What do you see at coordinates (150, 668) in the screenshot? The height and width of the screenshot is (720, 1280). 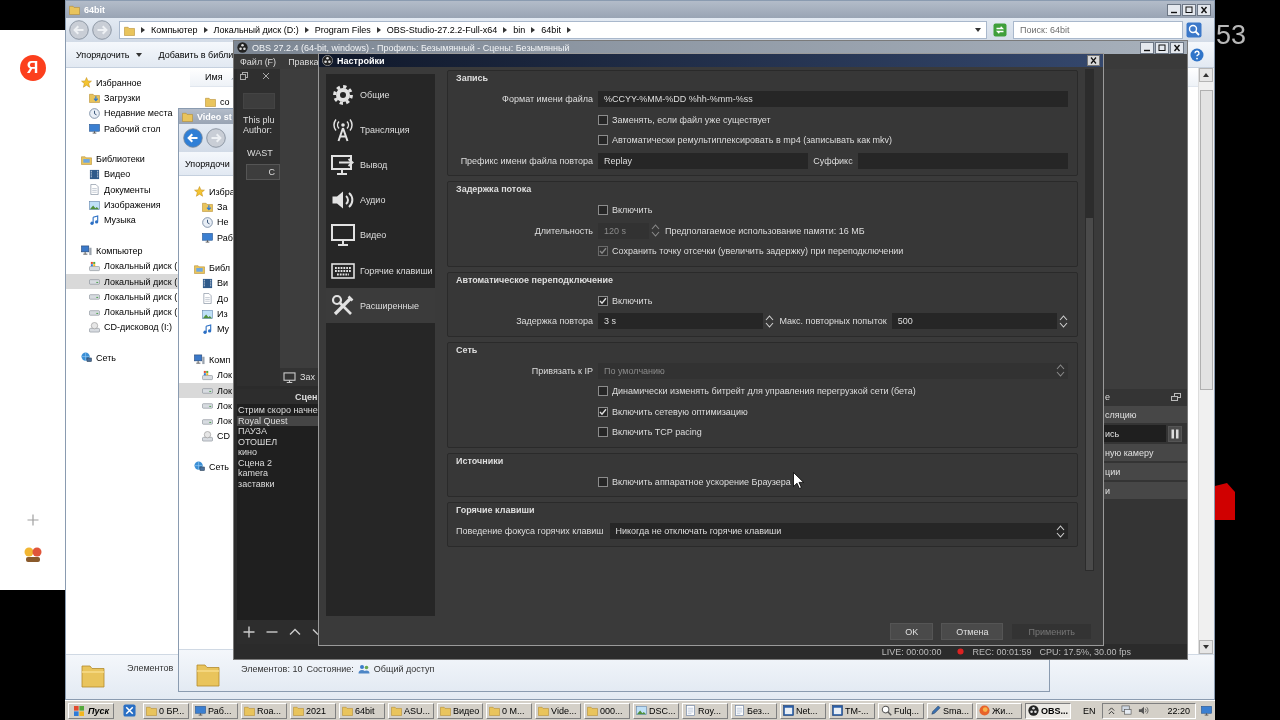 I see `item-count: Элементов` at bounding box center [150, 668].